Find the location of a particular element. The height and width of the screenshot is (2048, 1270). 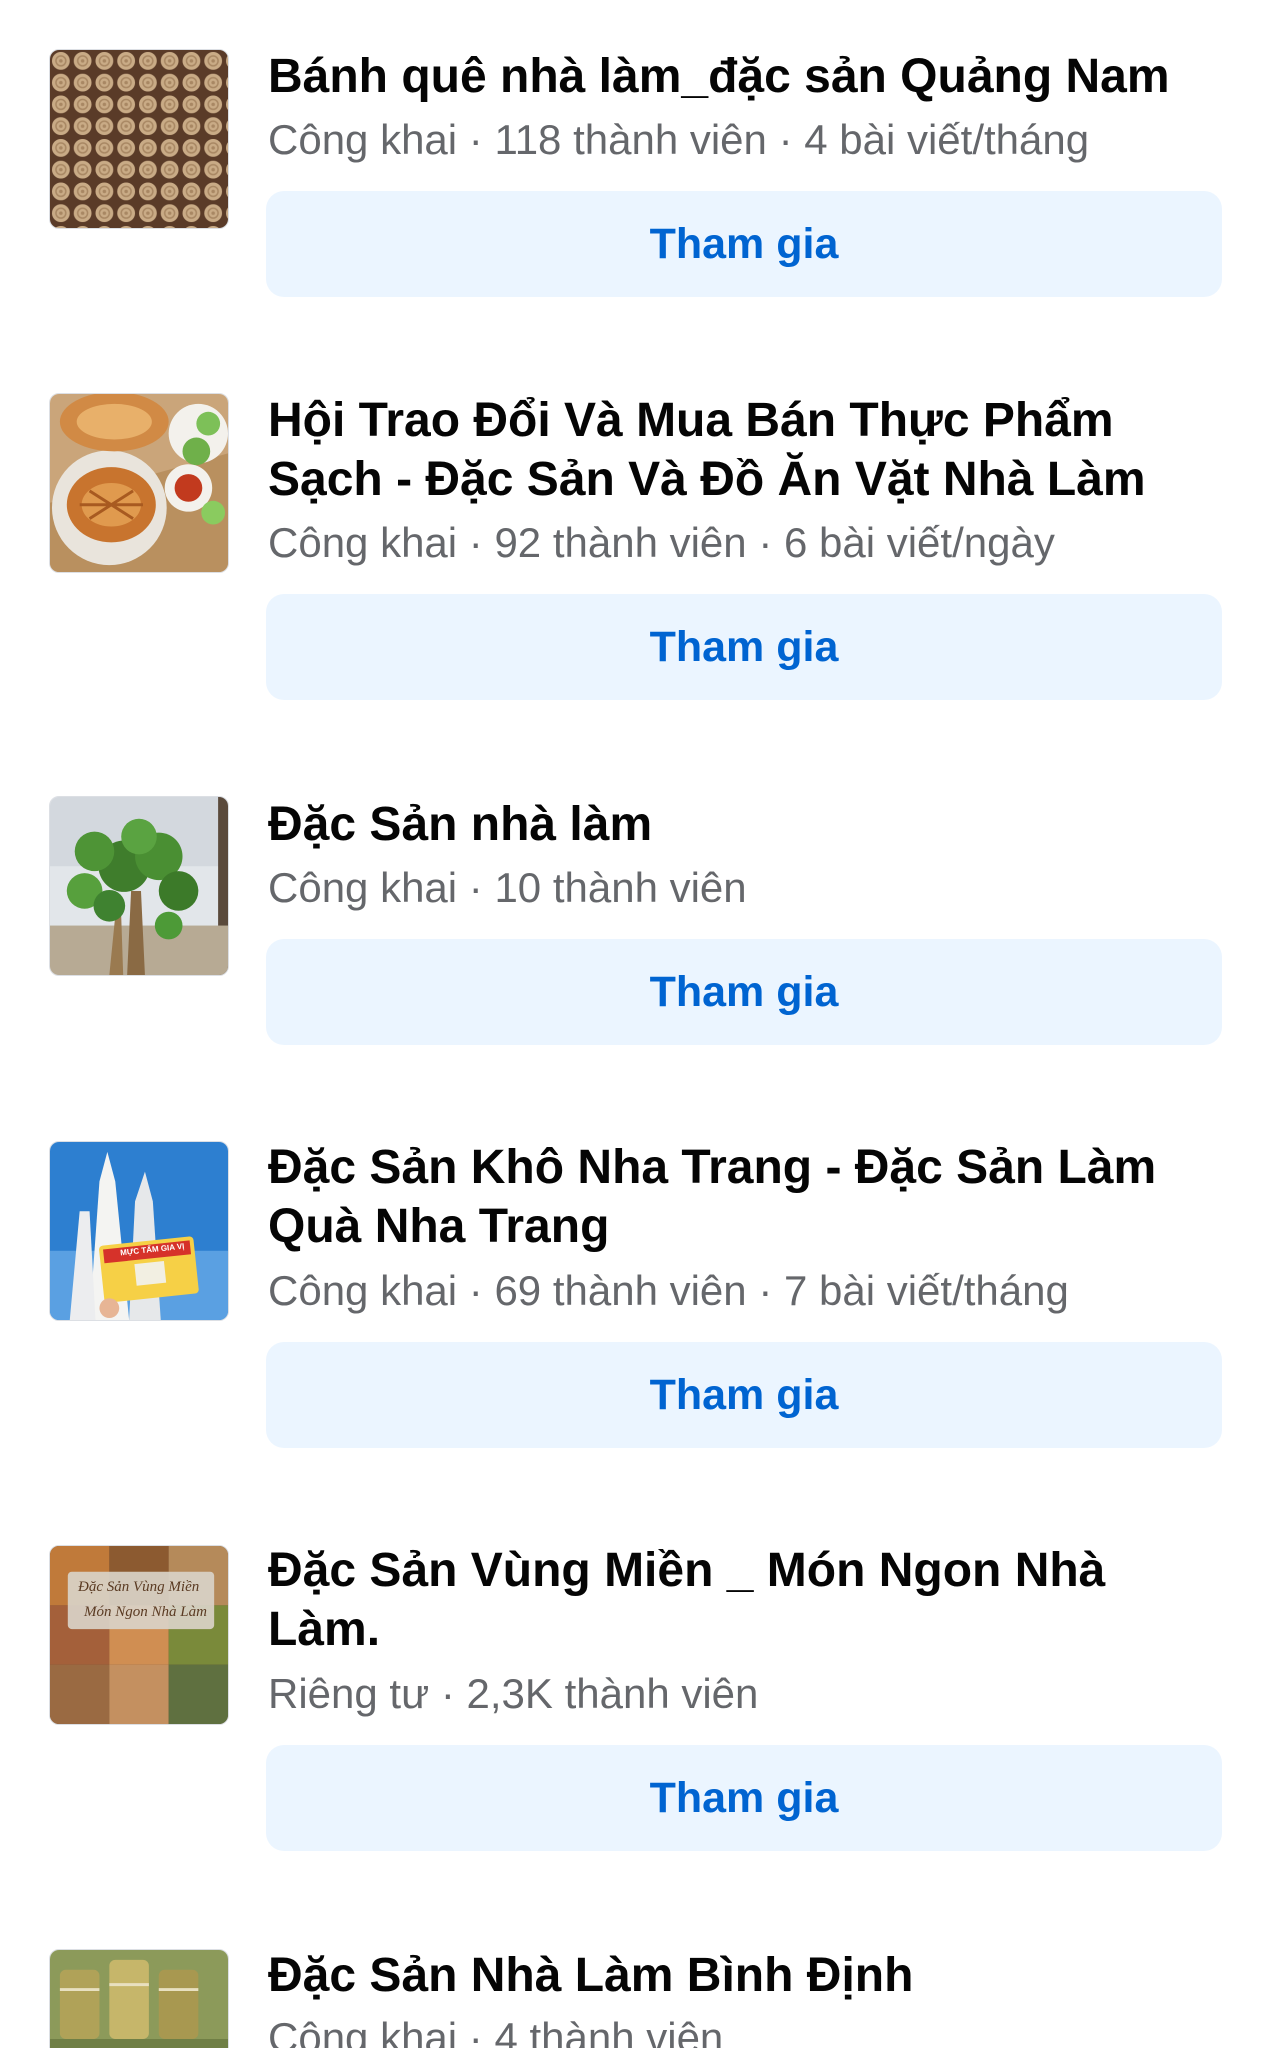

nha-trang-tower-product-image is located at coordinates (139, 1231).